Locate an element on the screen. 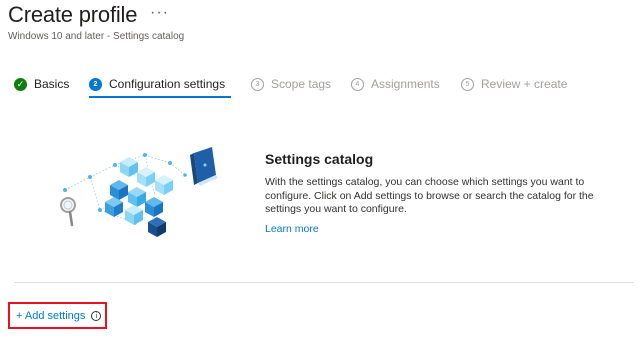  active-step-underline is located at coordinates (160, 97).